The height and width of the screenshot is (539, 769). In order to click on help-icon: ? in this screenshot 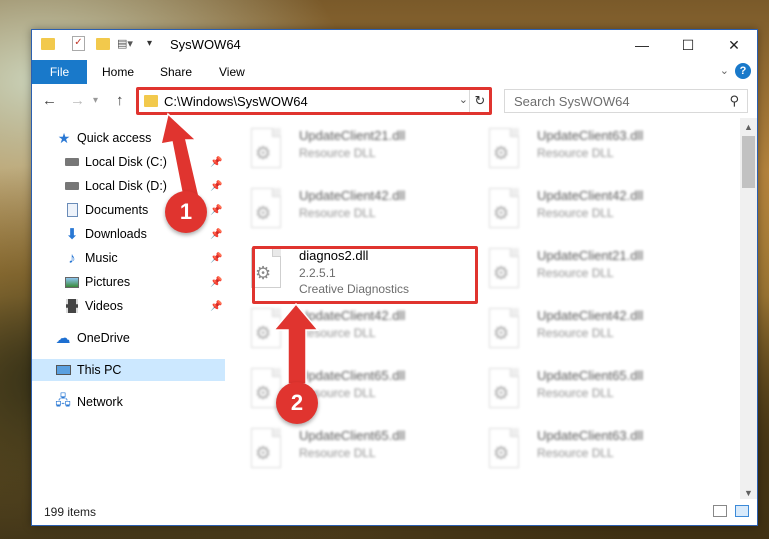, I will do `click(743, 71)`.